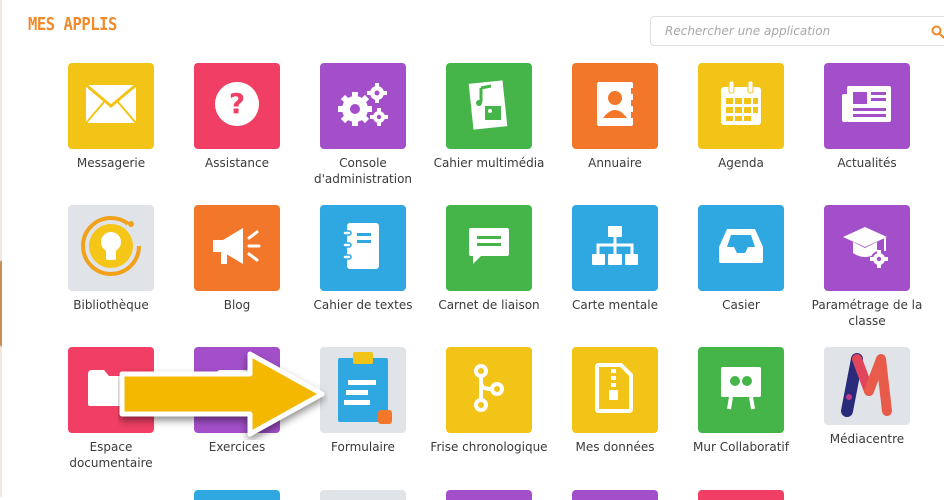 This screenshot has height=500, width=944. I want to click on app-bibliotheque: Bibliothèque, so click(111, 259).